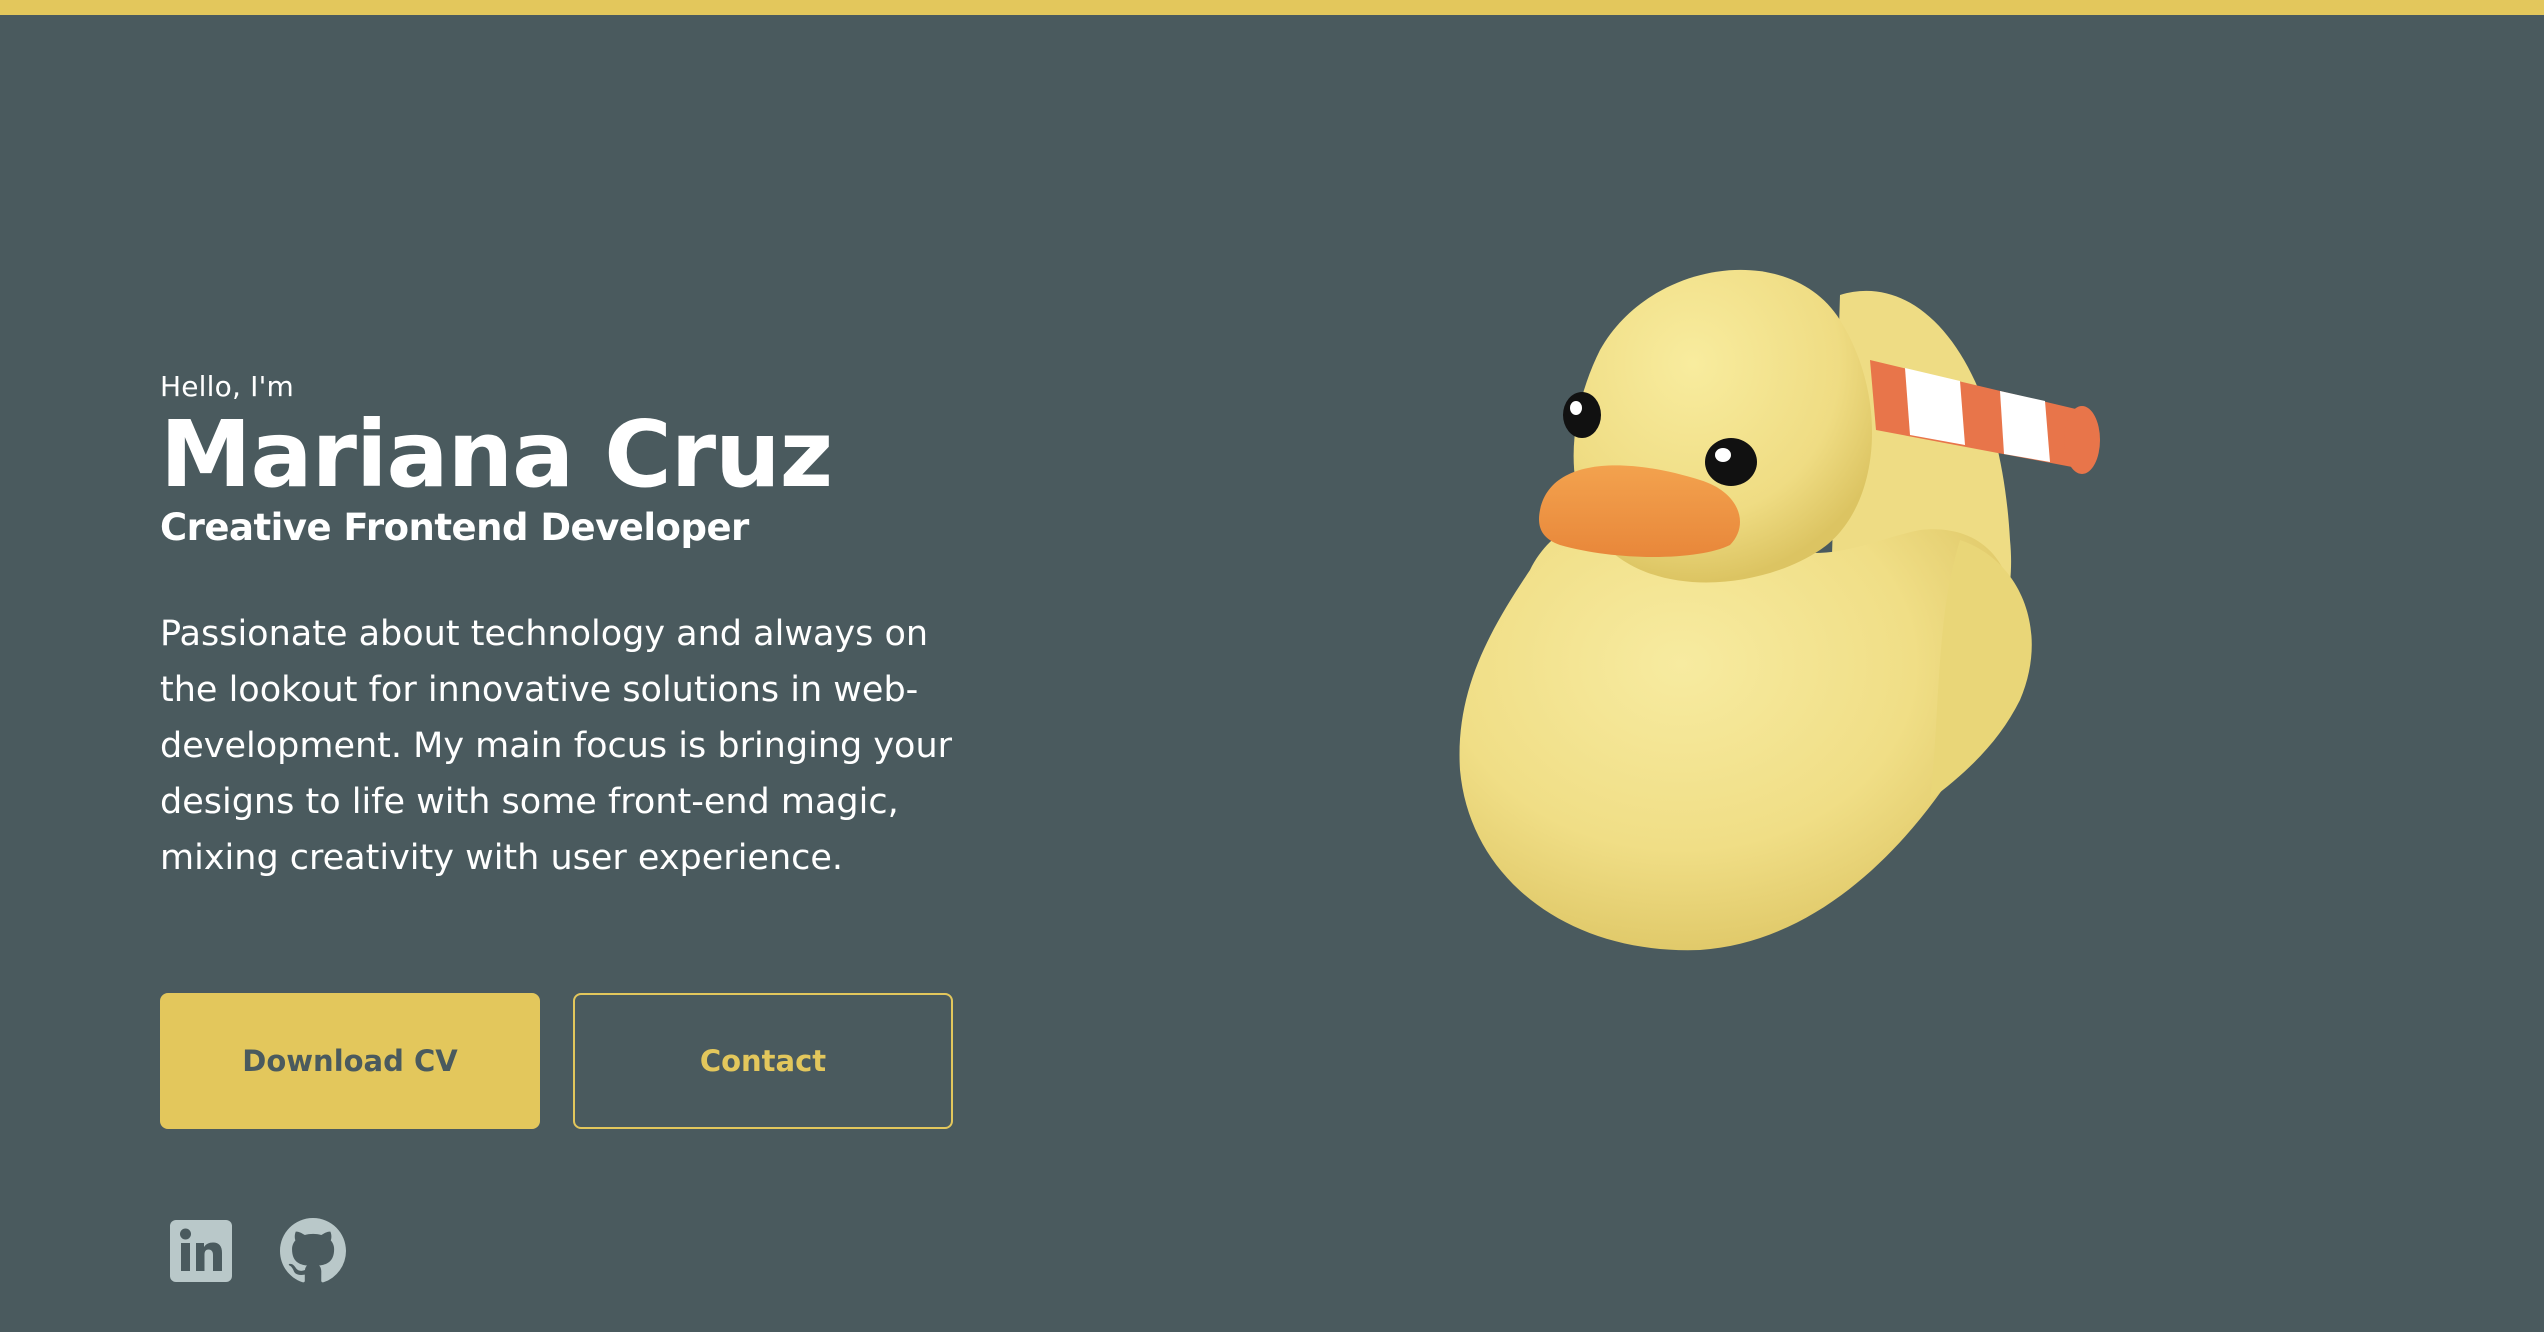  What do you see at coordinates (496, 454) in the screenshot?
I see `page-title: Mariana Cruz` at bounding box center [496, 454].